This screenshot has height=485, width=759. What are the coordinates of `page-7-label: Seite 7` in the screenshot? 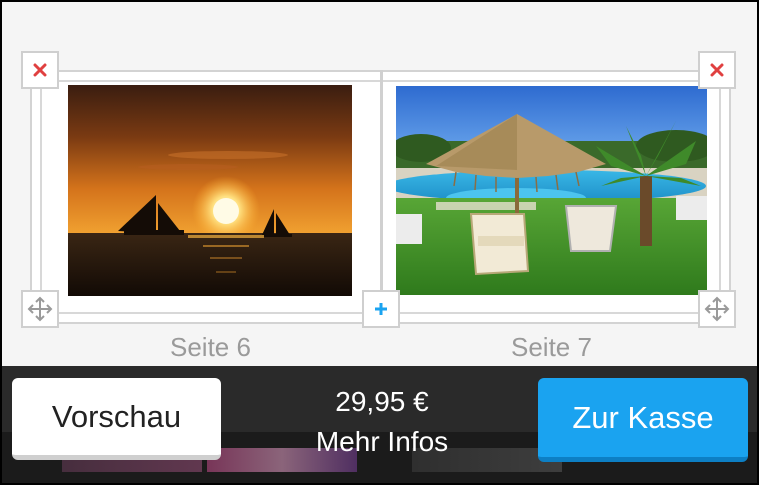 It's located at (551, 347).